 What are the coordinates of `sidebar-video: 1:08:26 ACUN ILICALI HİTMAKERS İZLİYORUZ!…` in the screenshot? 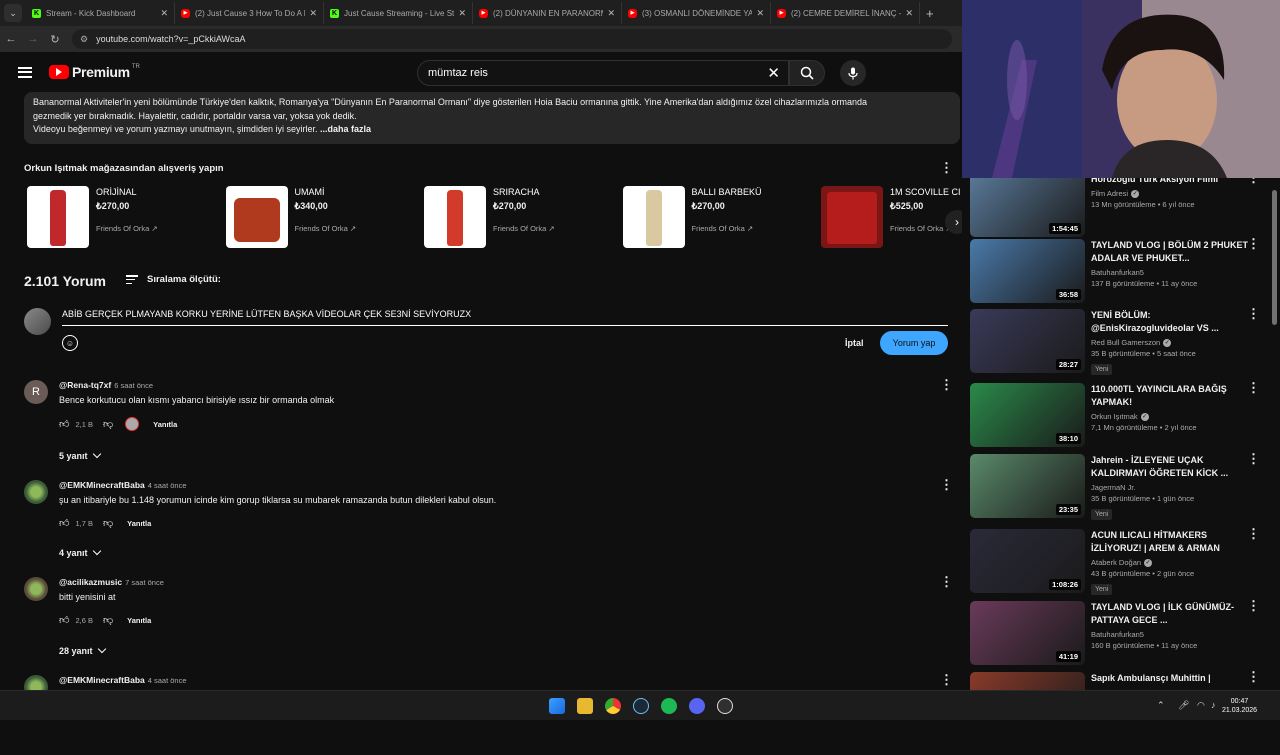 It's located at (1120, 562).